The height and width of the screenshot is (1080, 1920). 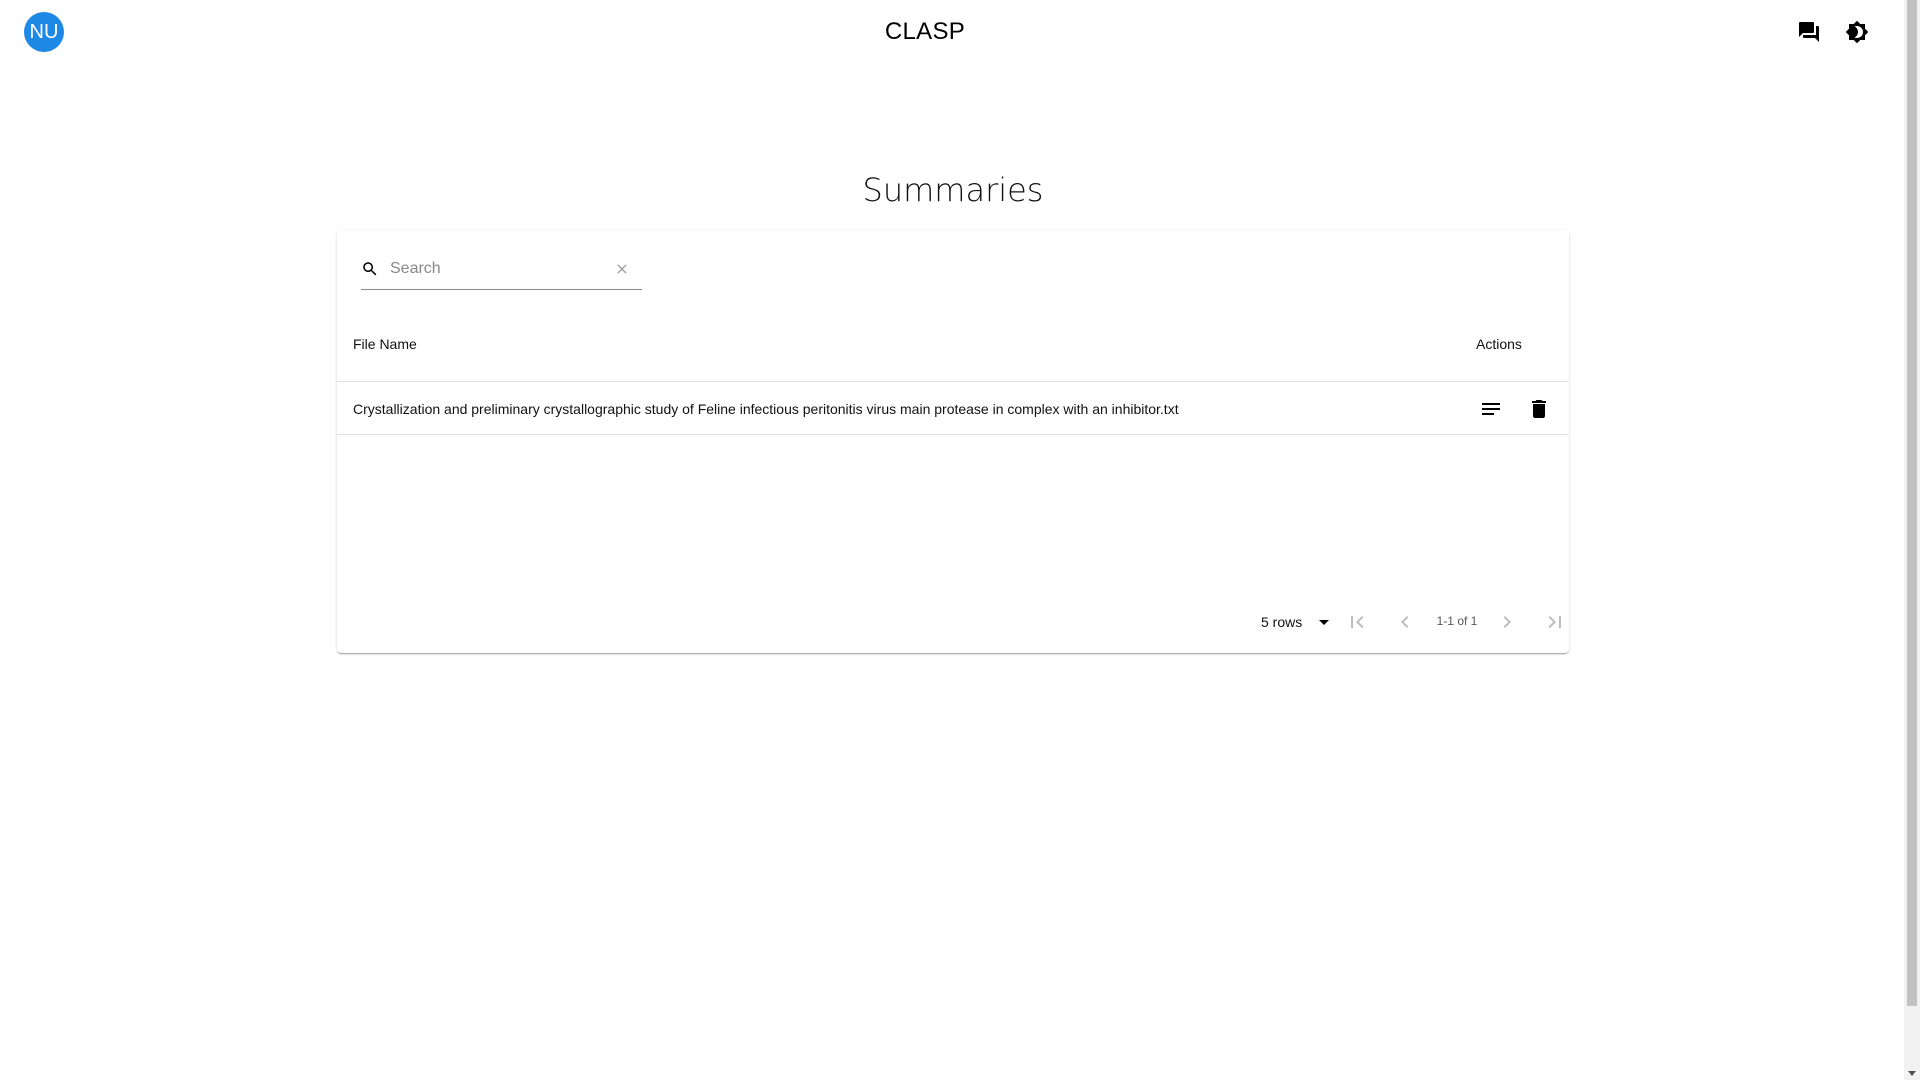 What do you see at coordinates (1912, 503) in the screenshot?
I see `scrollbar-thumb` at bounding box center [1912, 503].